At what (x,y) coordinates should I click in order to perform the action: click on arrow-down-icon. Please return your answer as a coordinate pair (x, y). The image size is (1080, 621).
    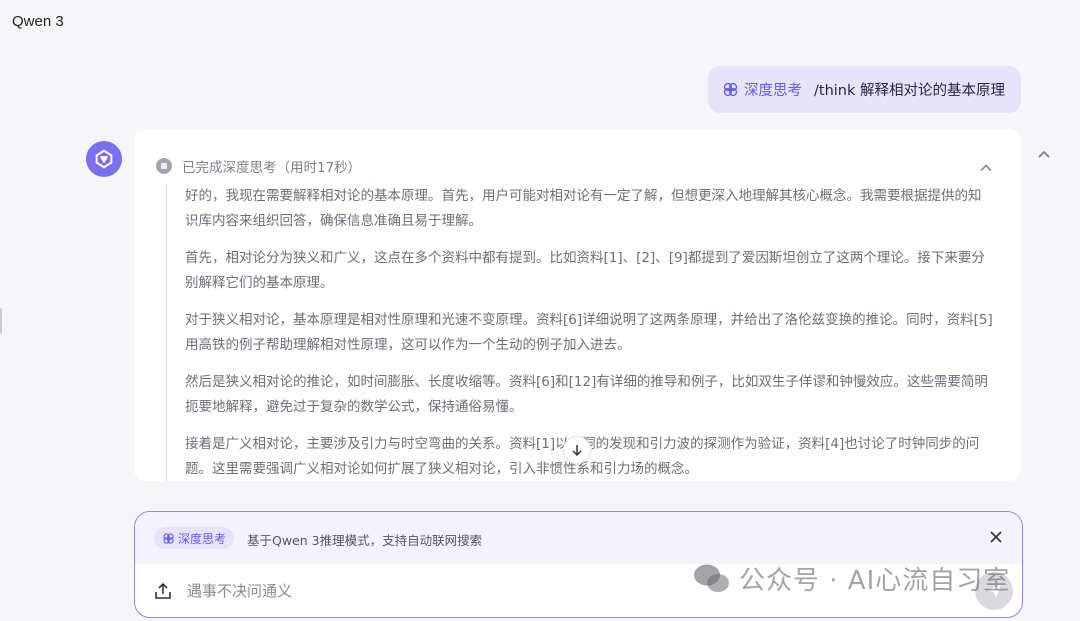
    Looking at the image, I should click on (577, 451).